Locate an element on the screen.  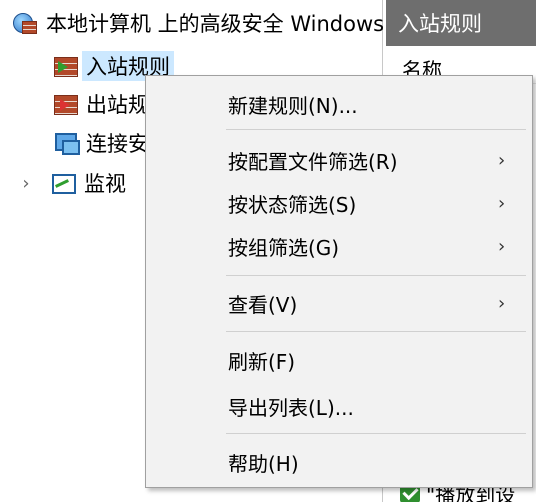
tree-item-monitor: › 监视 is located at coordinates (72, 183).